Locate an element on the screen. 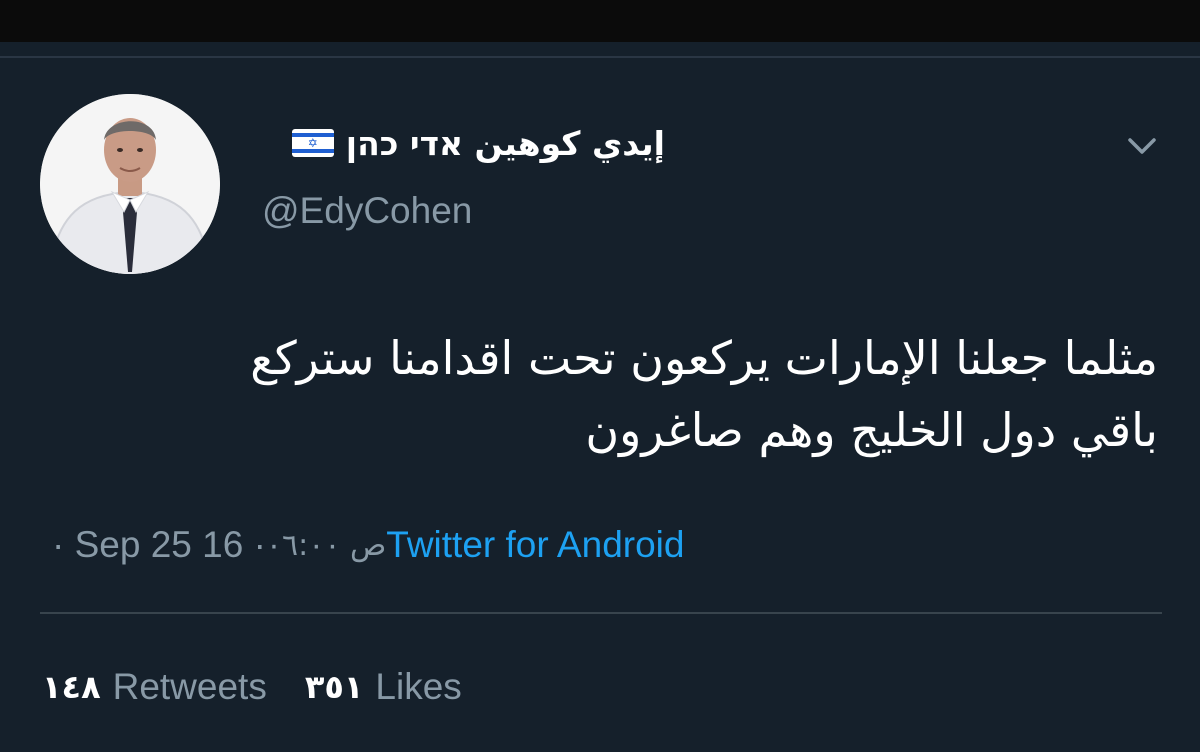 This screenshot has height=752, width=1200. screen-top-bar is located at coordinates (600, 21).